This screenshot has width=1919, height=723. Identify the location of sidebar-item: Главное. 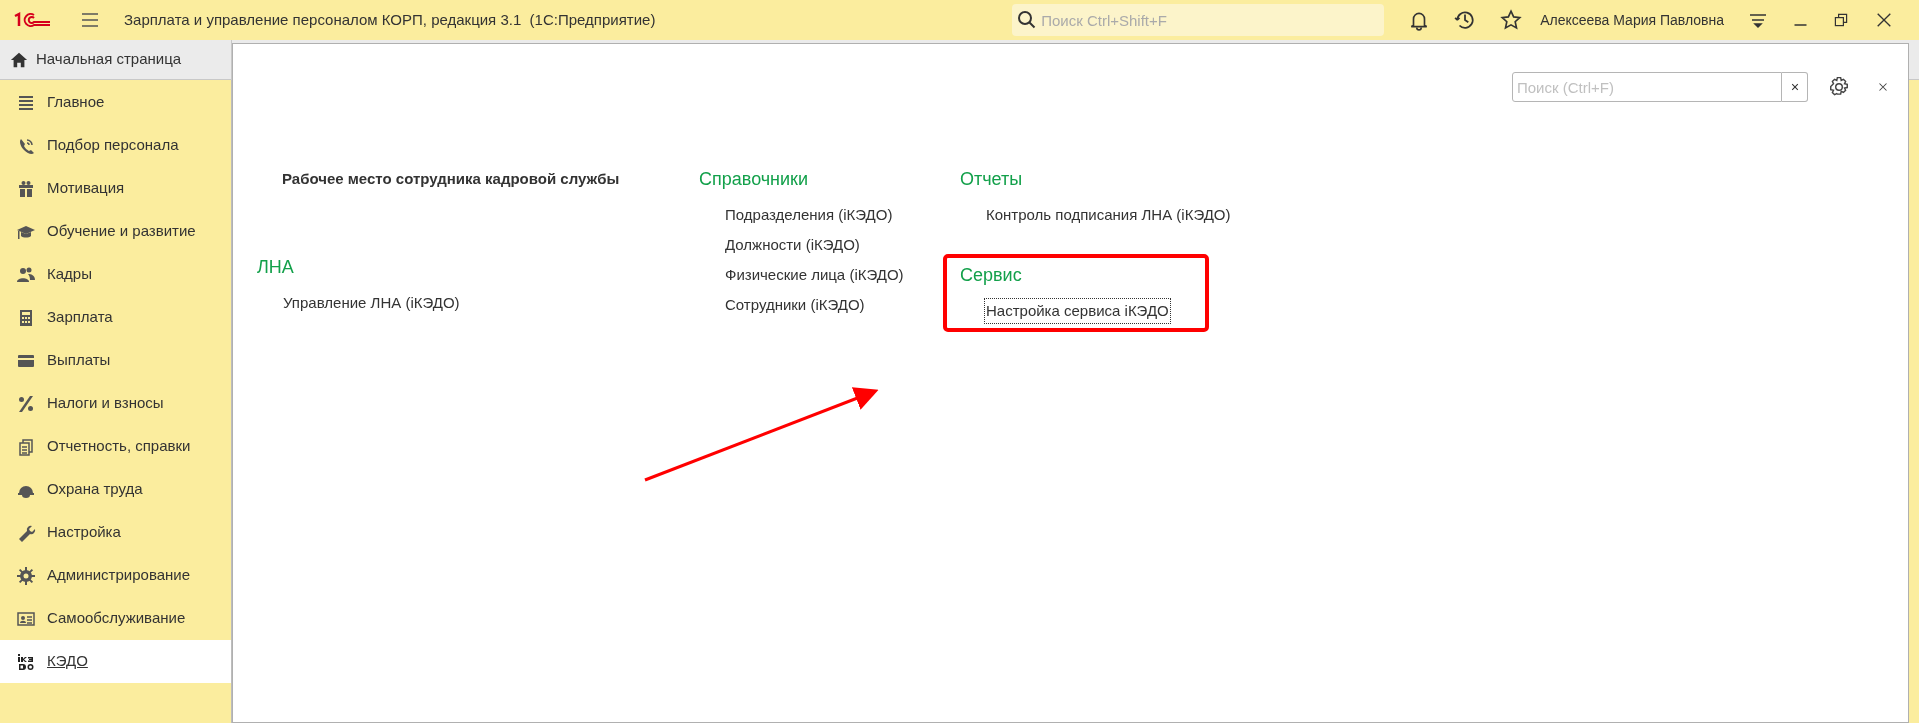
(115, 102).